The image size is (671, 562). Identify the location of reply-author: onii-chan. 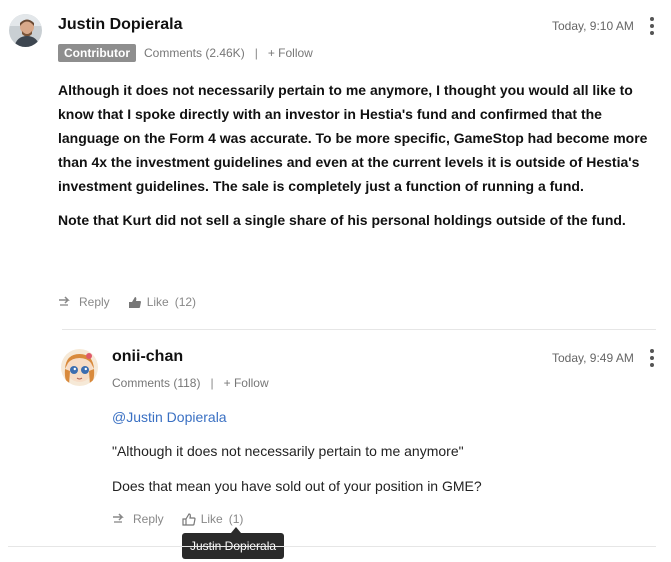
(147, 357).